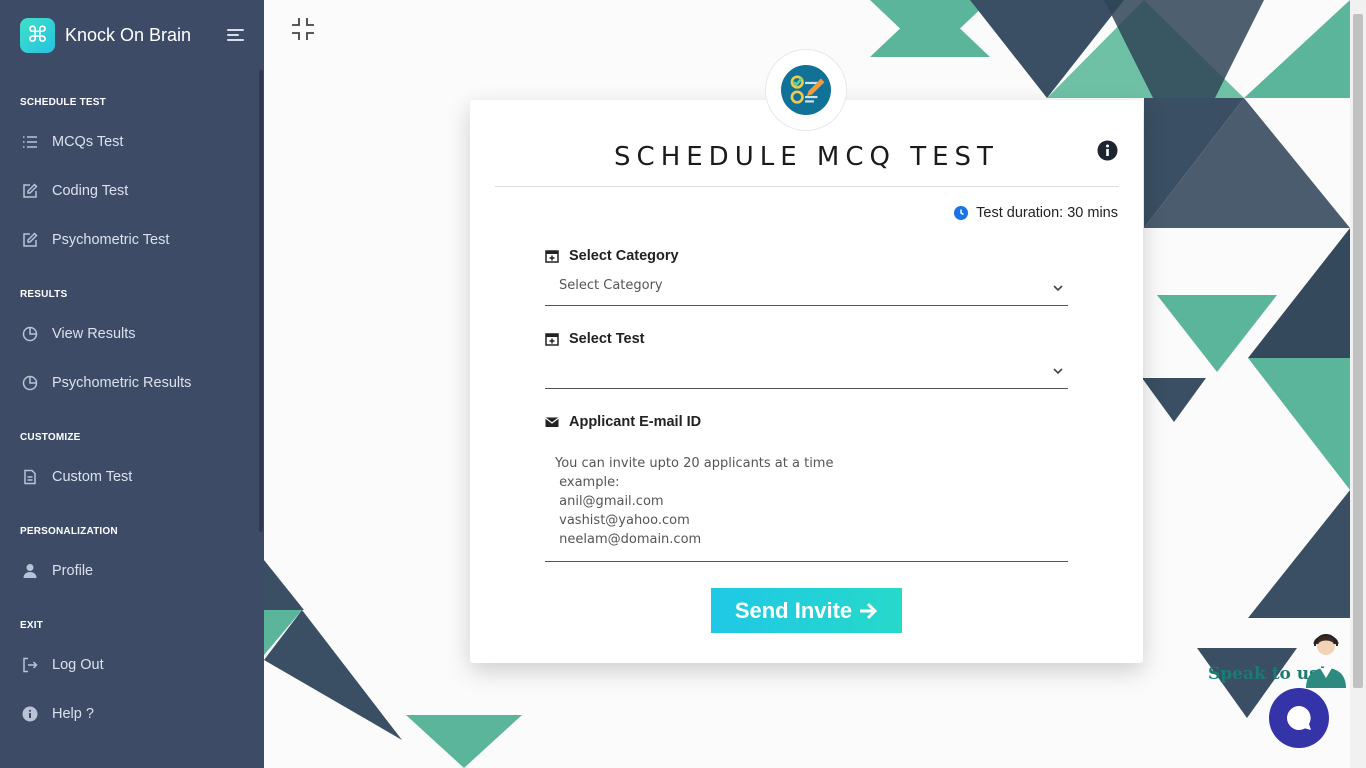  What do you see at coordinates (261, 301) in the screenshot?
I see `sidebar-scrollbar` at bounding box center [261, 301].